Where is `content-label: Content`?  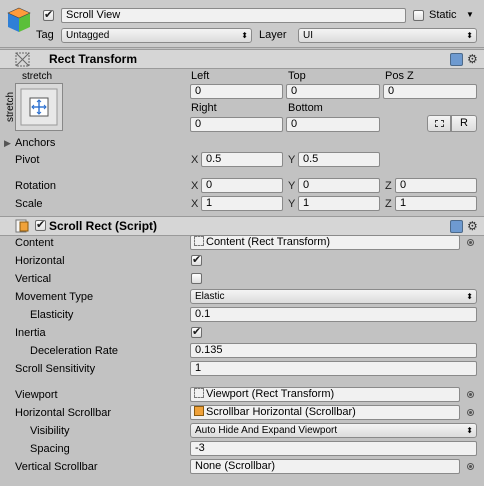
content-label: Content is located at coordinates (34, 243).